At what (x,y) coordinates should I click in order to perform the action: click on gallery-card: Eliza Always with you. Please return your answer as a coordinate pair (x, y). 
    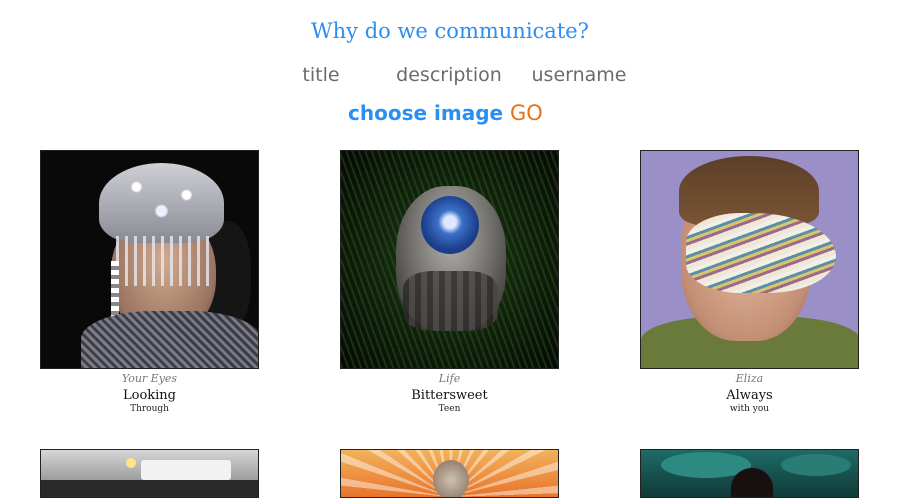
    Looking at the image, I should click on (749, 282).